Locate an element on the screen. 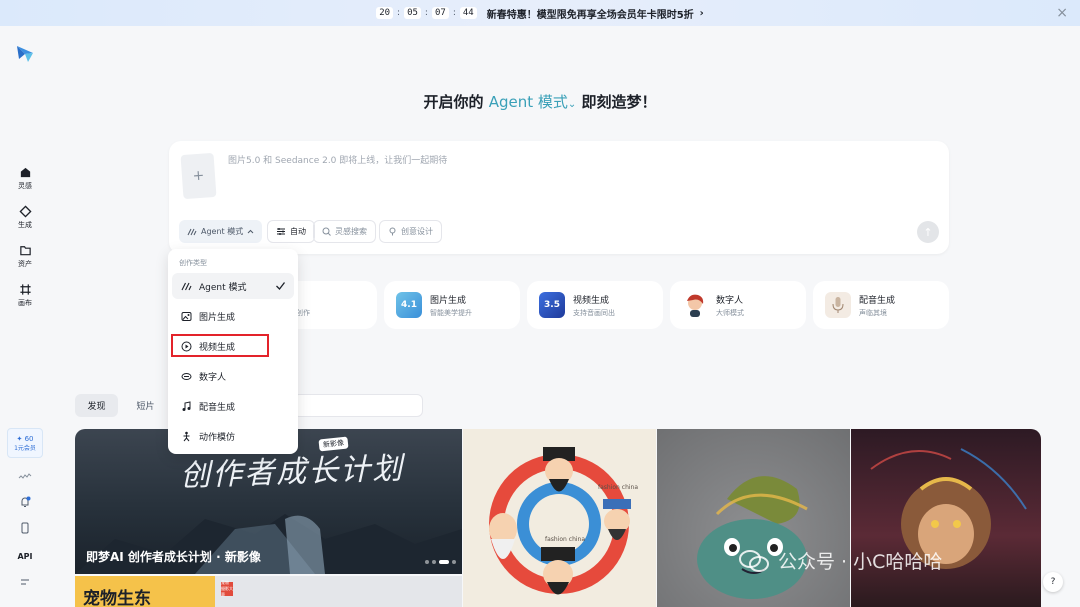  credit-value: ✦ 60 is located at coordinates (25, 438).